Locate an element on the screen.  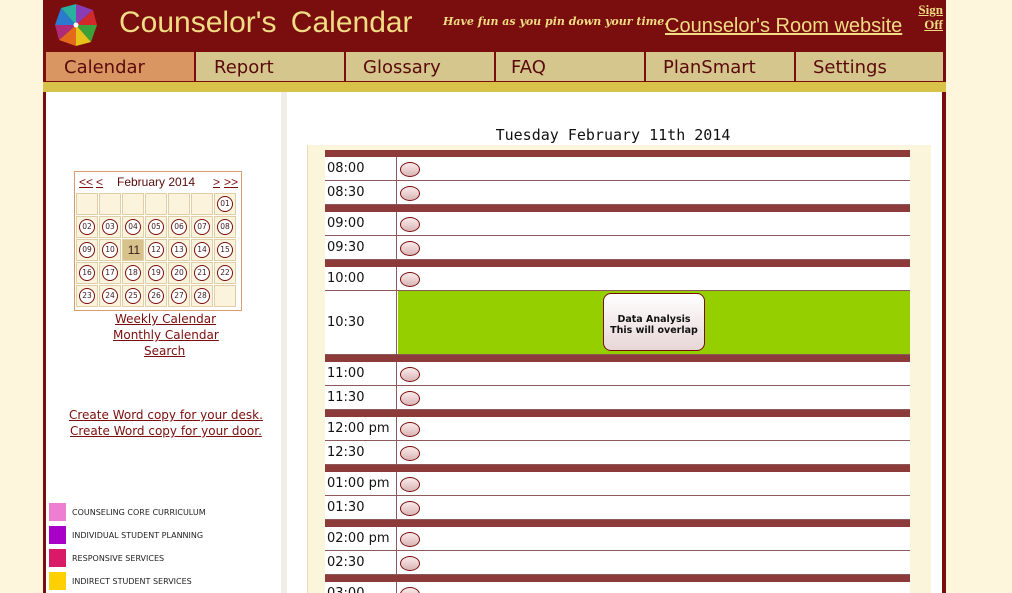
mini-calendar-day-number: 05 is located at coordinates (156, 227).